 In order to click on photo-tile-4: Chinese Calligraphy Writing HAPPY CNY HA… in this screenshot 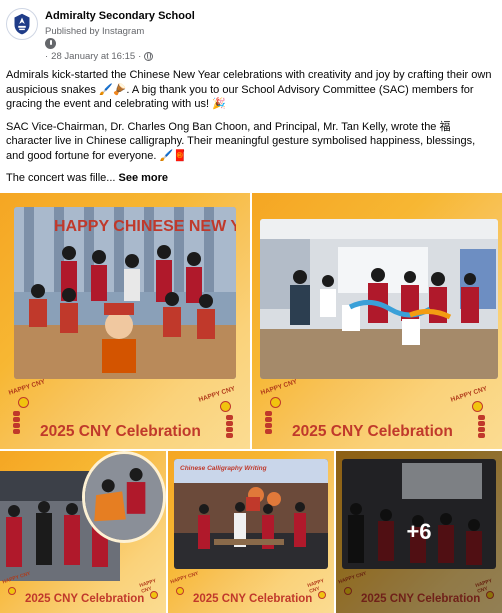, I will do `click(251, 532)`.